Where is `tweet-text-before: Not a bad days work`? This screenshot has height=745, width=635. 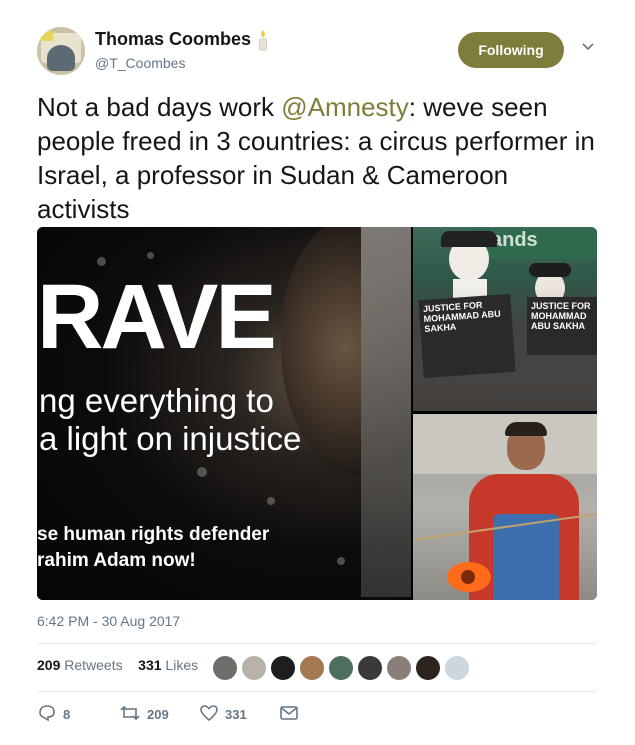 tweet-text-before: Not a bad days work is located at coordinates (159, 107).